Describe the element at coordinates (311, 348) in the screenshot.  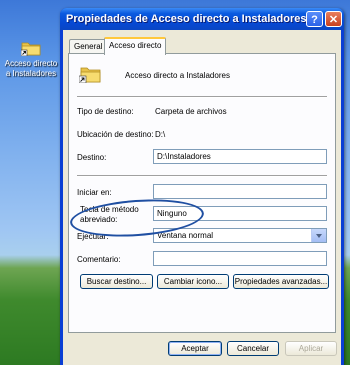
I see `apply-button: Aplicar` at that location.